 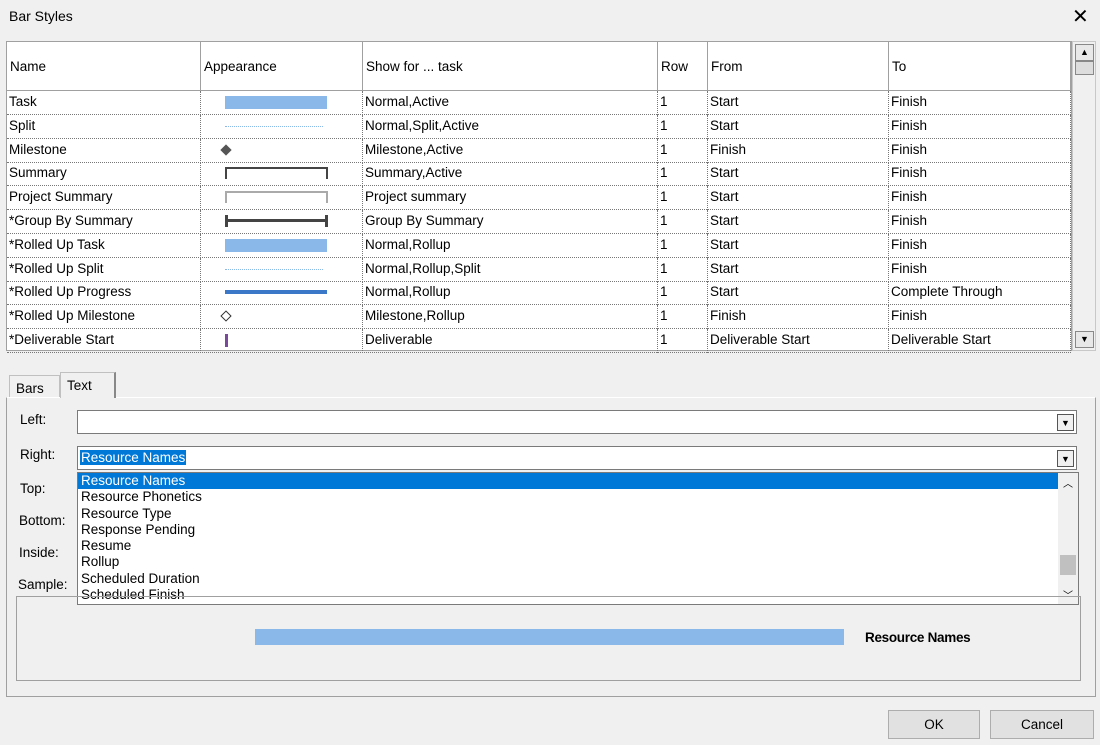 What do you see at coordinates (104, 222) in the screenshot?
I see `cell-name: *Group By Summary` at bounding box center [104, 222].